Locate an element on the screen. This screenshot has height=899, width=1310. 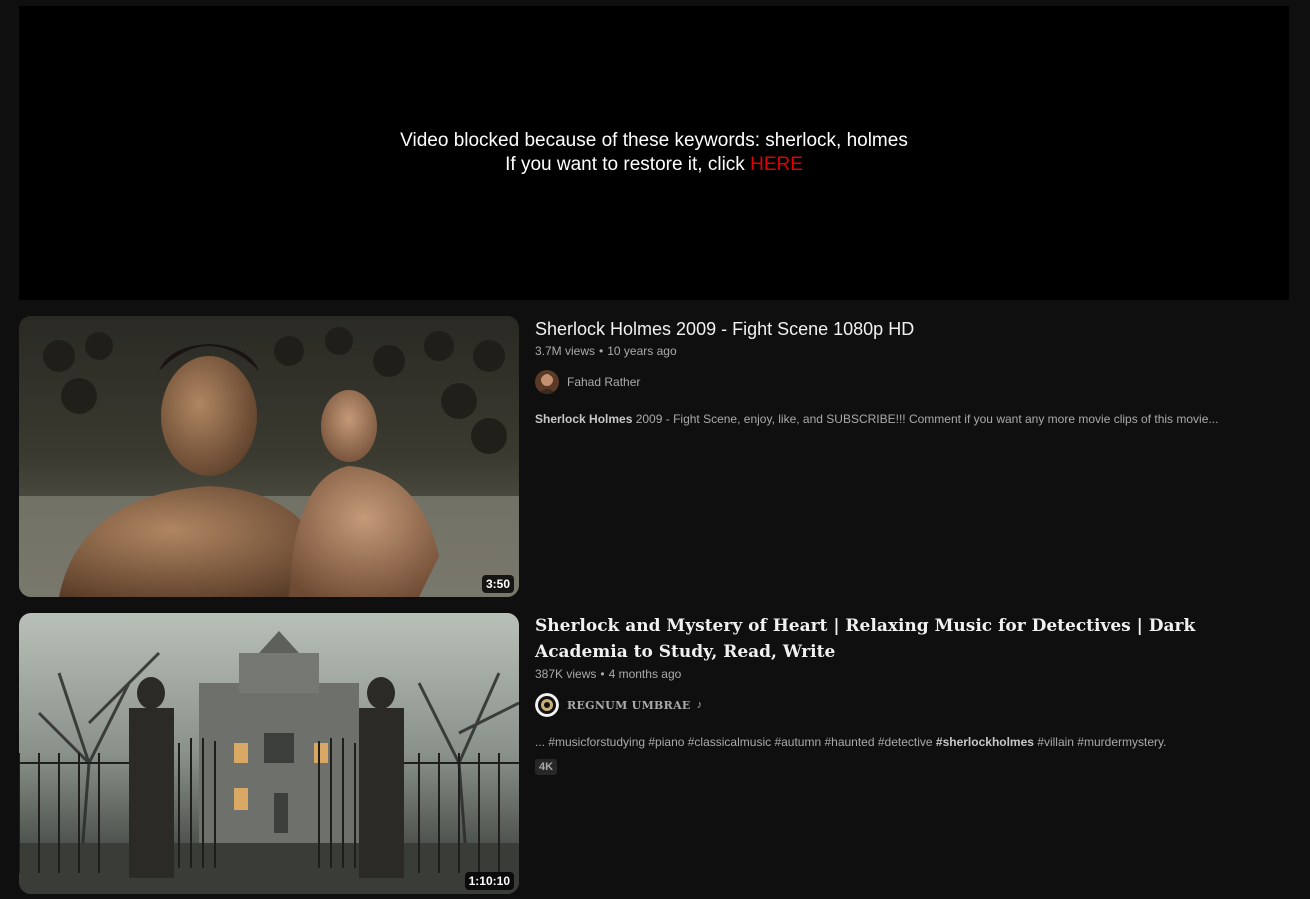
music-note-icon: ♪ is located at coordinates (699, 705).